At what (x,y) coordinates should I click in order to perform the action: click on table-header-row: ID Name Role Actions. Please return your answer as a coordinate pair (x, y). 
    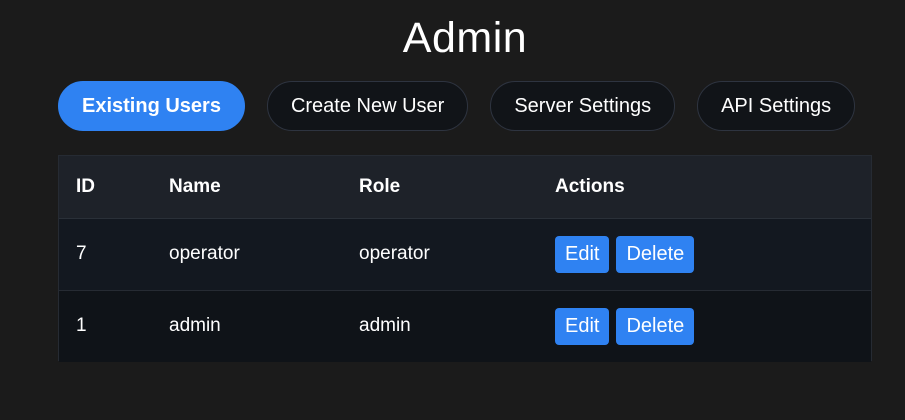
    Looking at the image, I should click on (465, 187).